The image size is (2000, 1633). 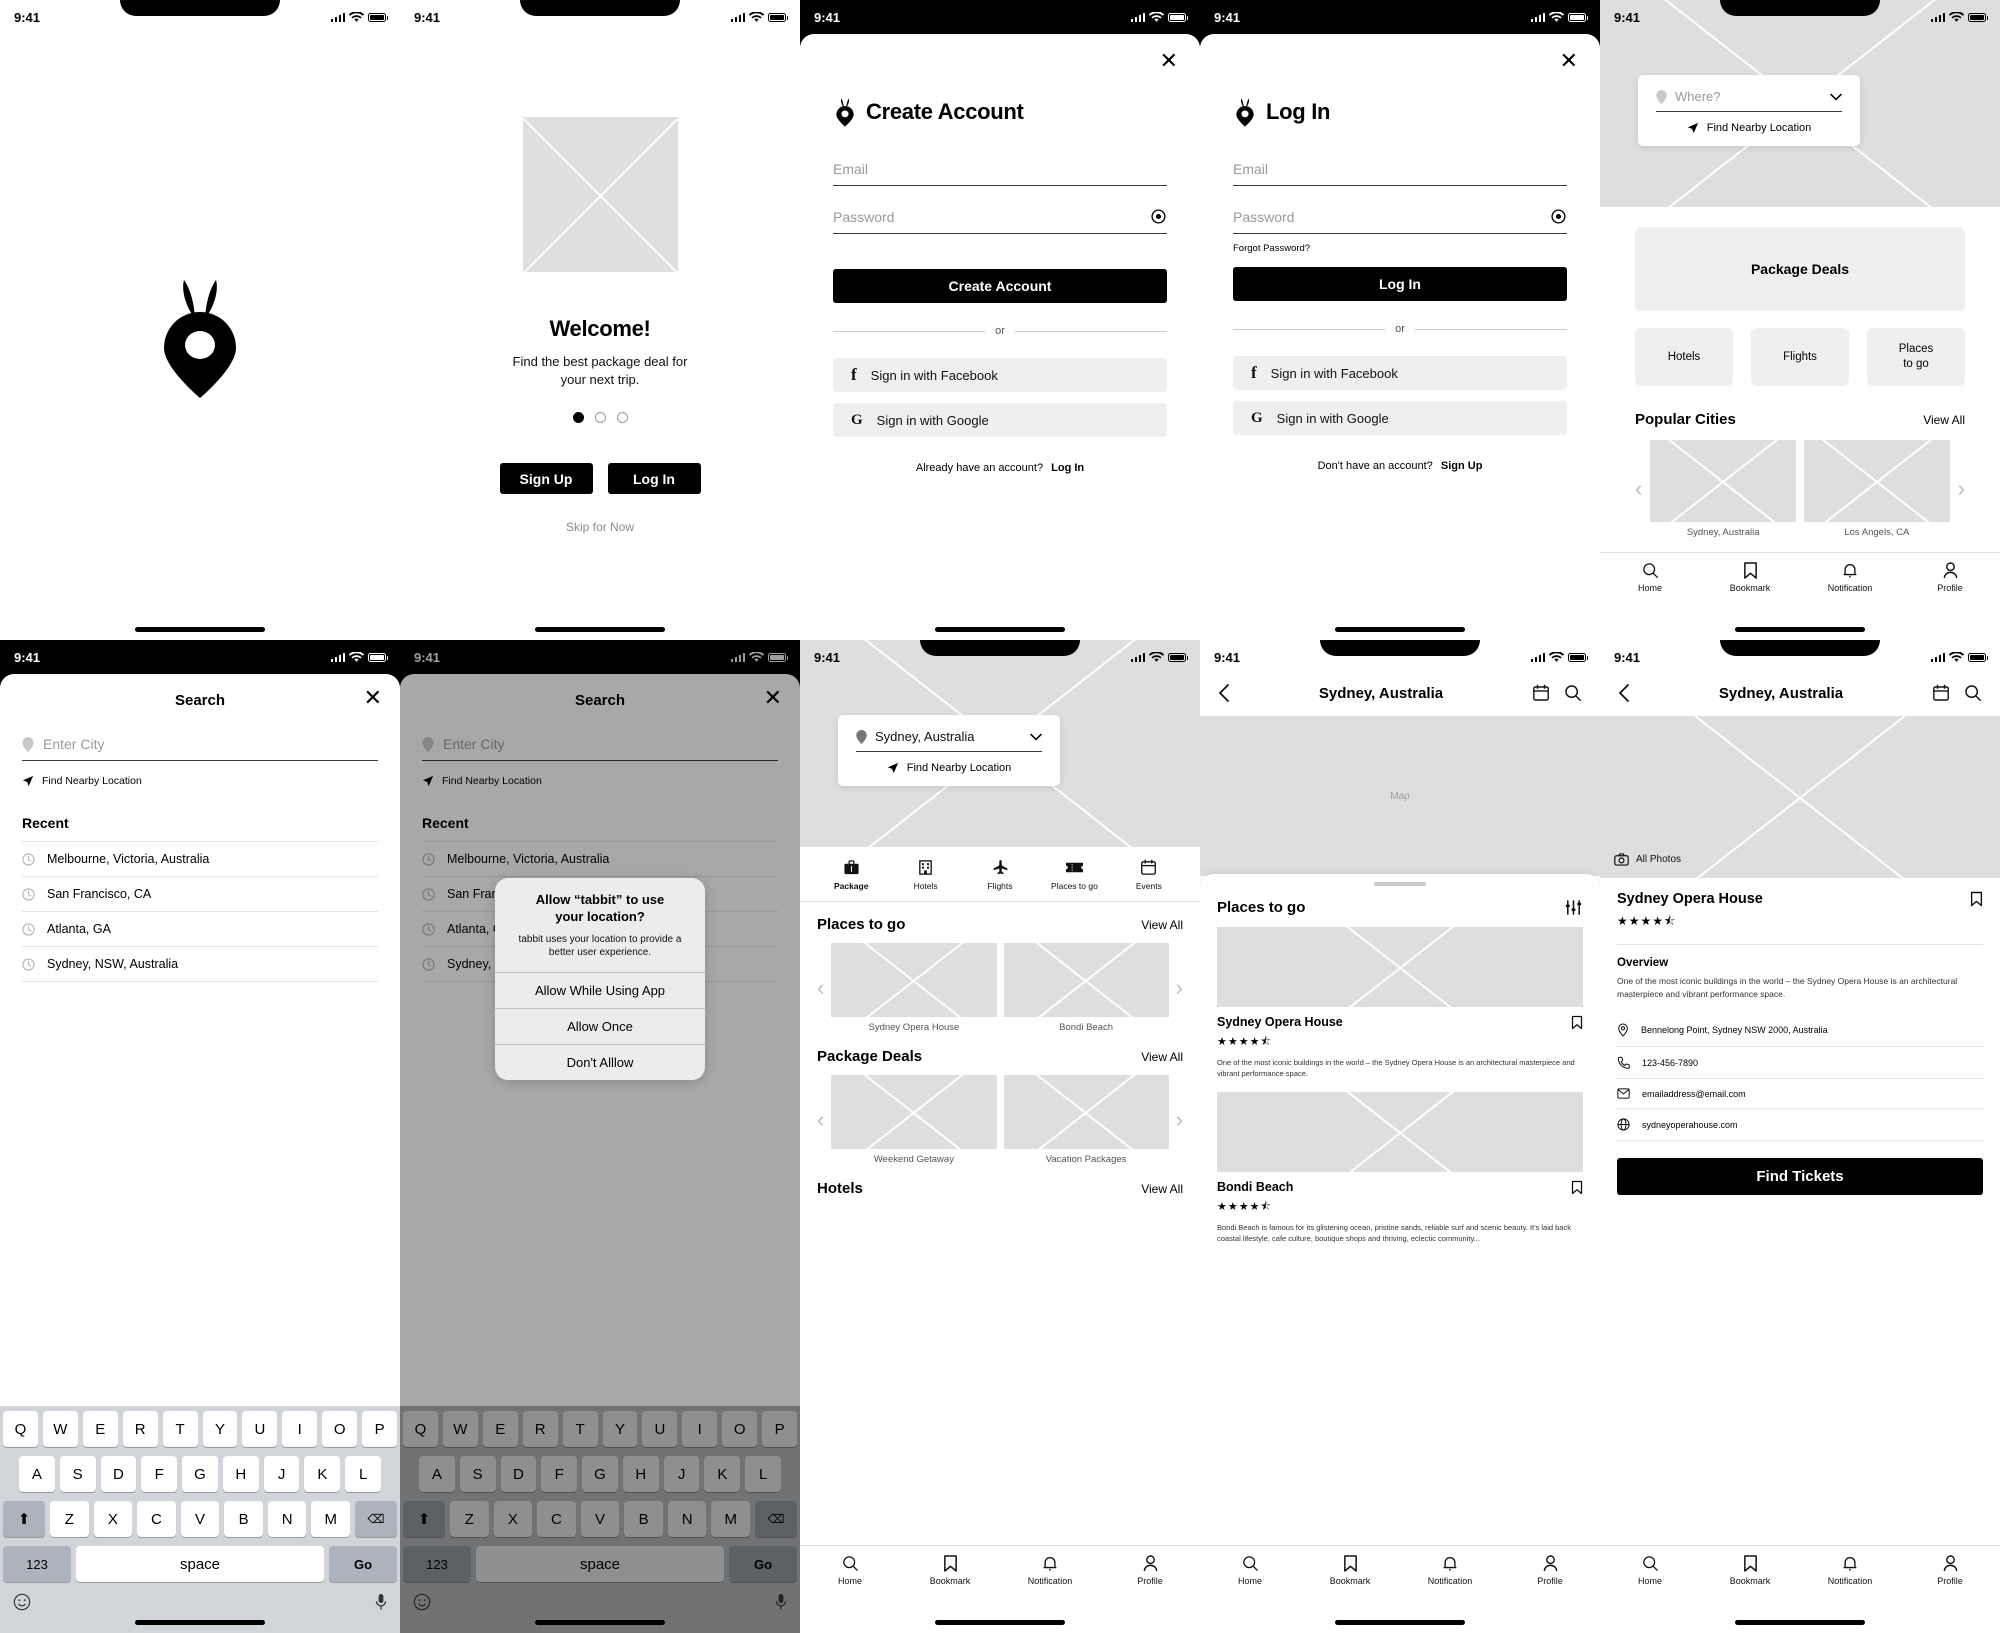 What do you see at coordinates (600, 527) in the screenshot?
I see `skip-for-now-link: Skip for Now` at bounding box center [600, 527].